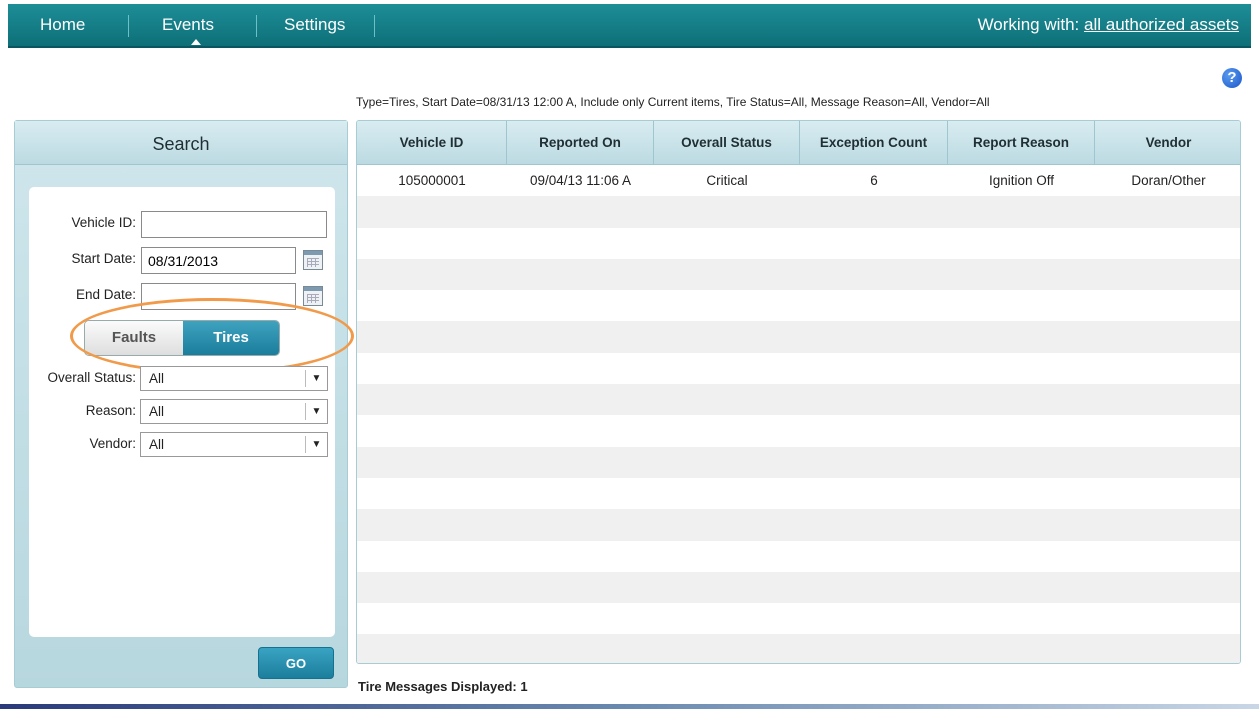 This screenshot has width=1259, height=709. I want to click on start-date-input, so click(218, 260).